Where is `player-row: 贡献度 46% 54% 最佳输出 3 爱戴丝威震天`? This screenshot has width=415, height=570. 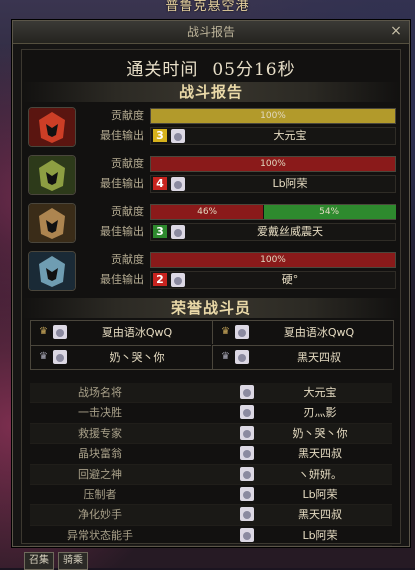
player-row: 贡献度 46% 54% 最佳输出 3 爱戴丝威震天 is located at coordinates (211, 222).